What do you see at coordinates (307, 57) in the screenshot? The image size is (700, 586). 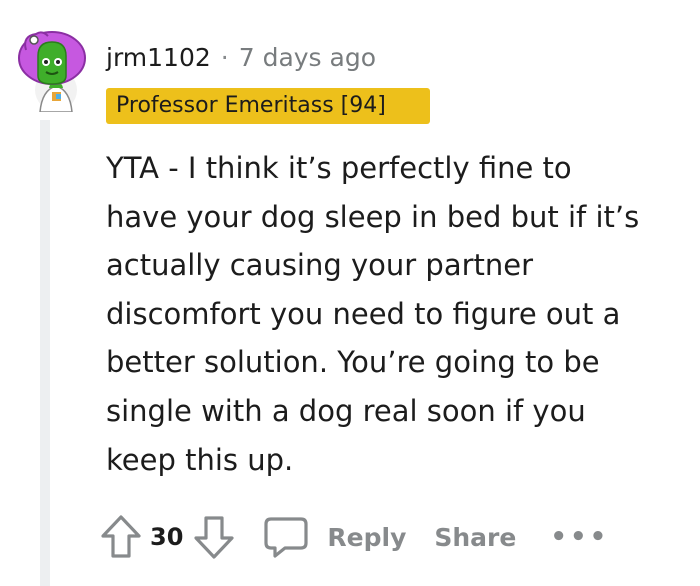 I see `timestamp: 7 days ago` at bounding box center [307, 57].